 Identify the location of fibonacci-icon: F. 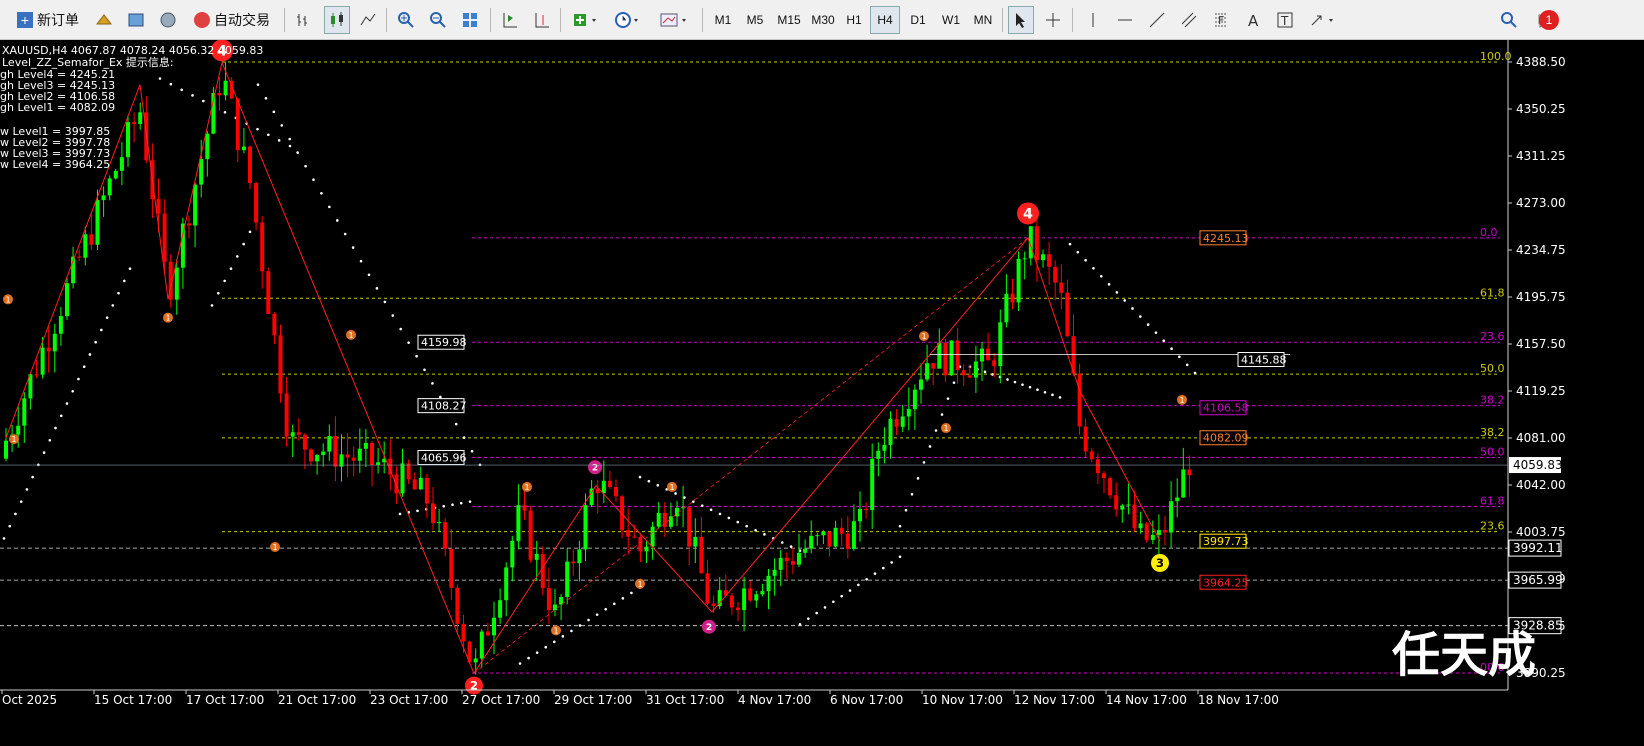
(1221, 20).